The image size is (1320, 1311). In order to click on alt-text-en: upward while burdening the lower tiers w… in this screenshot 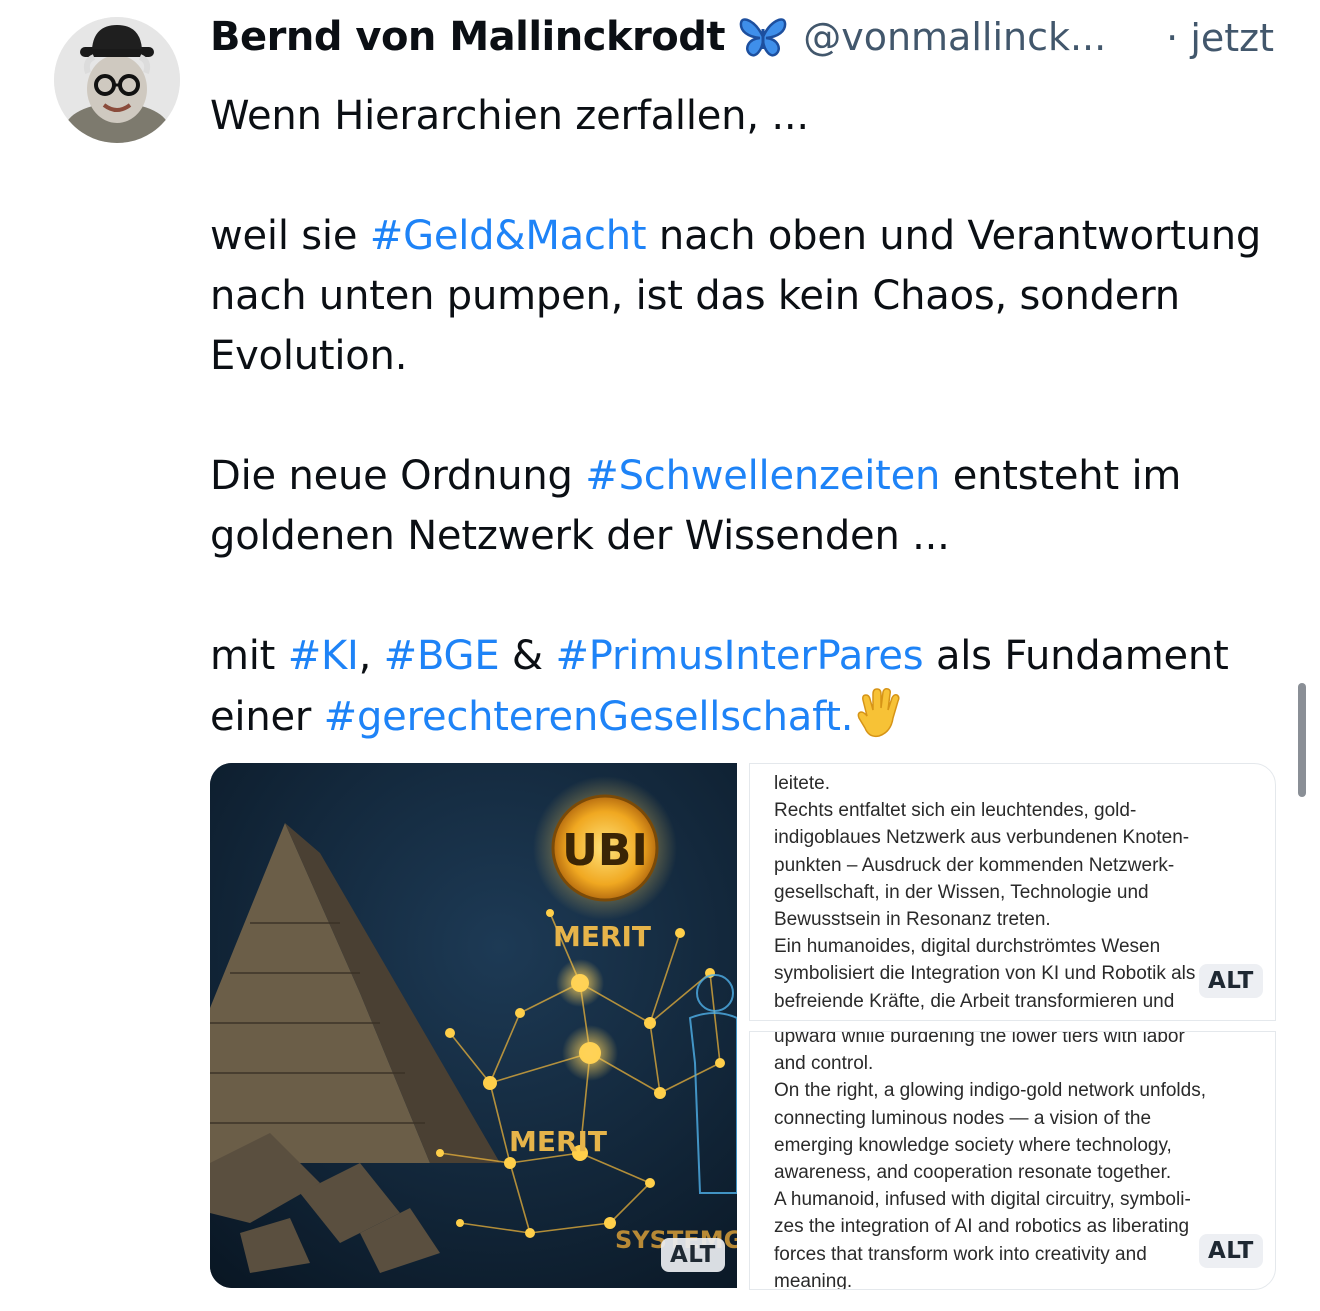, I will do `click(990, 1160)`.